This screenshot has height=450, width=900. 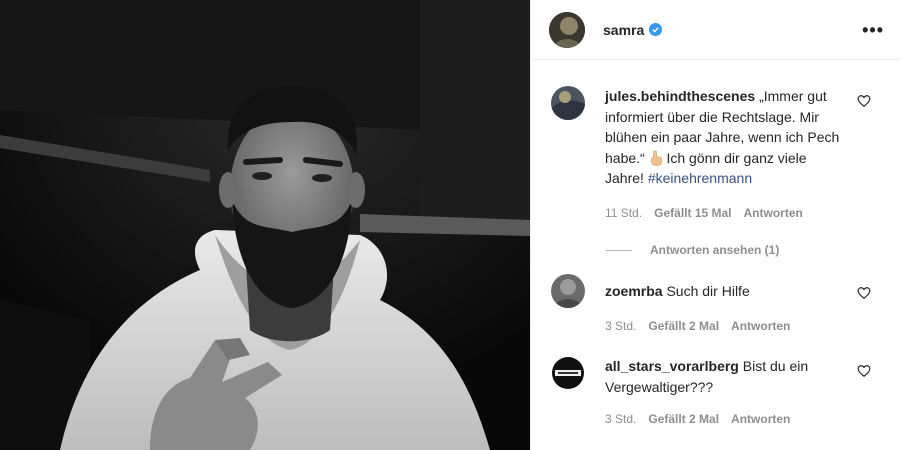 I want to click on view-replies-label: Antworten ansehen (1), so click(x=714, y=250).